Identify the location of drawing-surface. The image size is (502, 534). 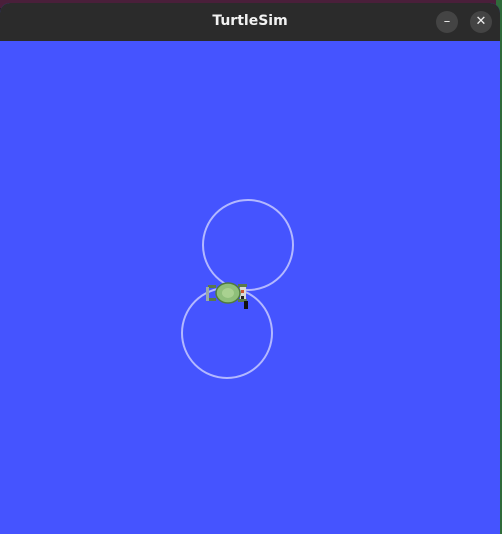
(237, 289).